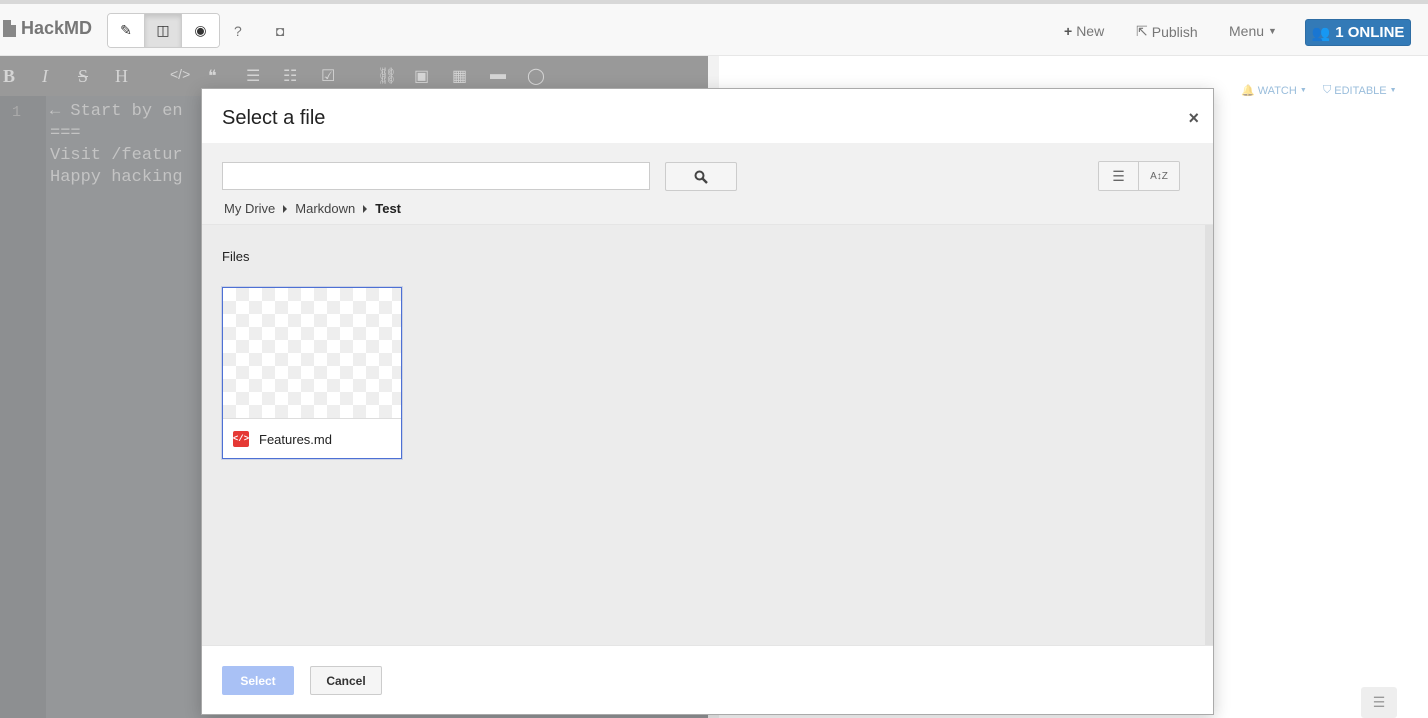 This screenshot has height=718, width=1428. What do you see at coordinates (295, 439) in the screenshot?
I see `file-name: Features.md` at bounding box center [295, 439].